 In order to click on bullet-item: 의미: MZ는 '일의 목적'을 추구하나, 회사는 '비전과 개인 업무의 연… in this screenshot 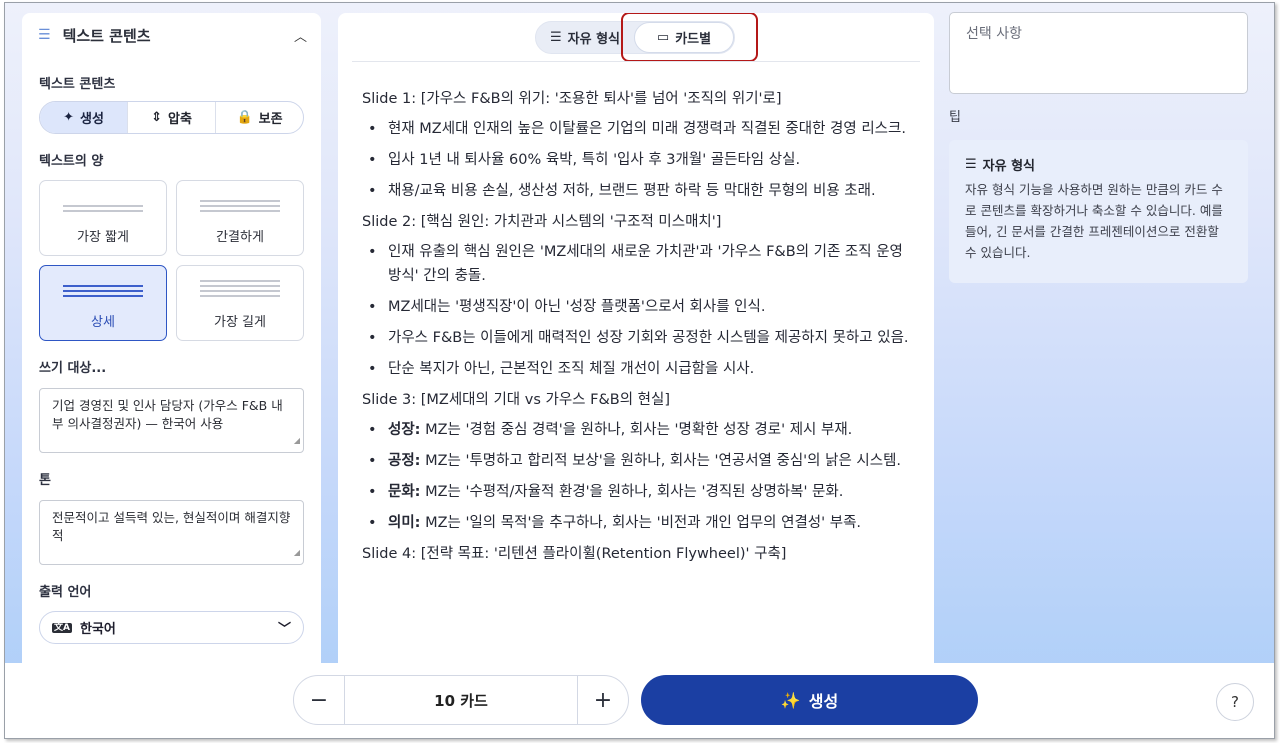, I will do `click(636, 523)`.